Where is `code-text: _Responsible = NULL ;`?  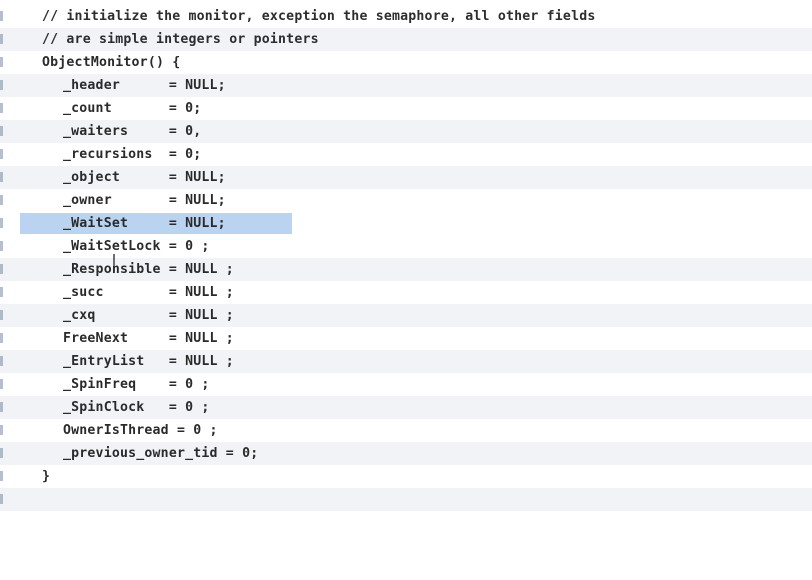
code-text: _Responsible = NULL ; is located at coordinates (148, 269).